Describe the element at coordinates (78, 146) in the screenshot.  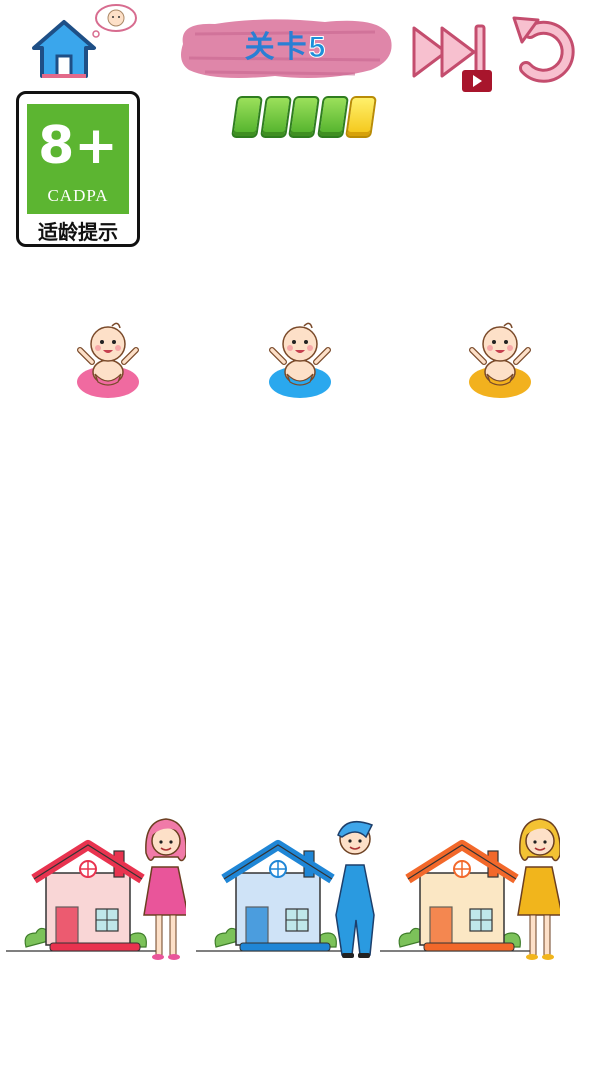
I see `age-rating-number: 8+` at that location.